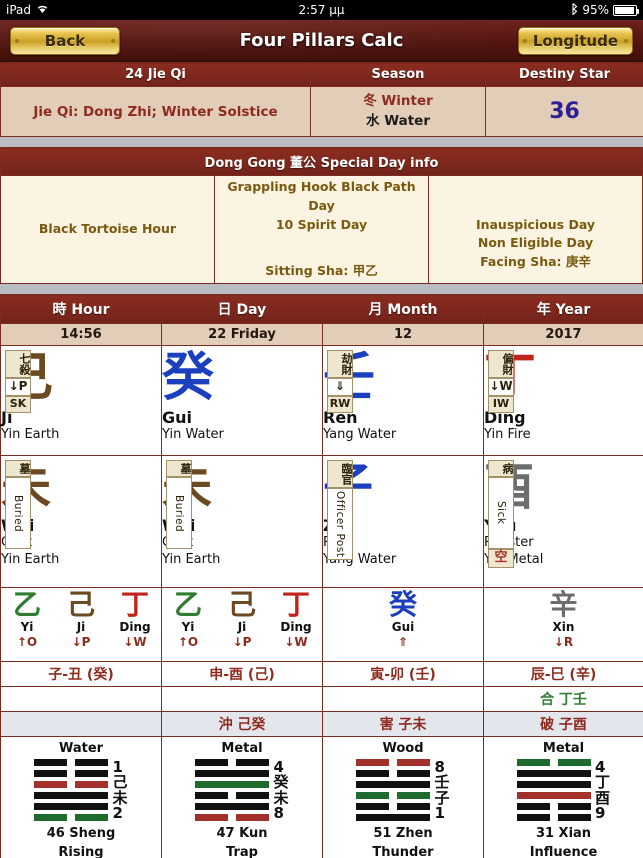 This screenshot has width=643, height=858. Describe the element at coordinates (81, 797) in the screenshot. I see `hexagram-cell-0: Water 1 己未 2 46 Sheng Rising` at that location.